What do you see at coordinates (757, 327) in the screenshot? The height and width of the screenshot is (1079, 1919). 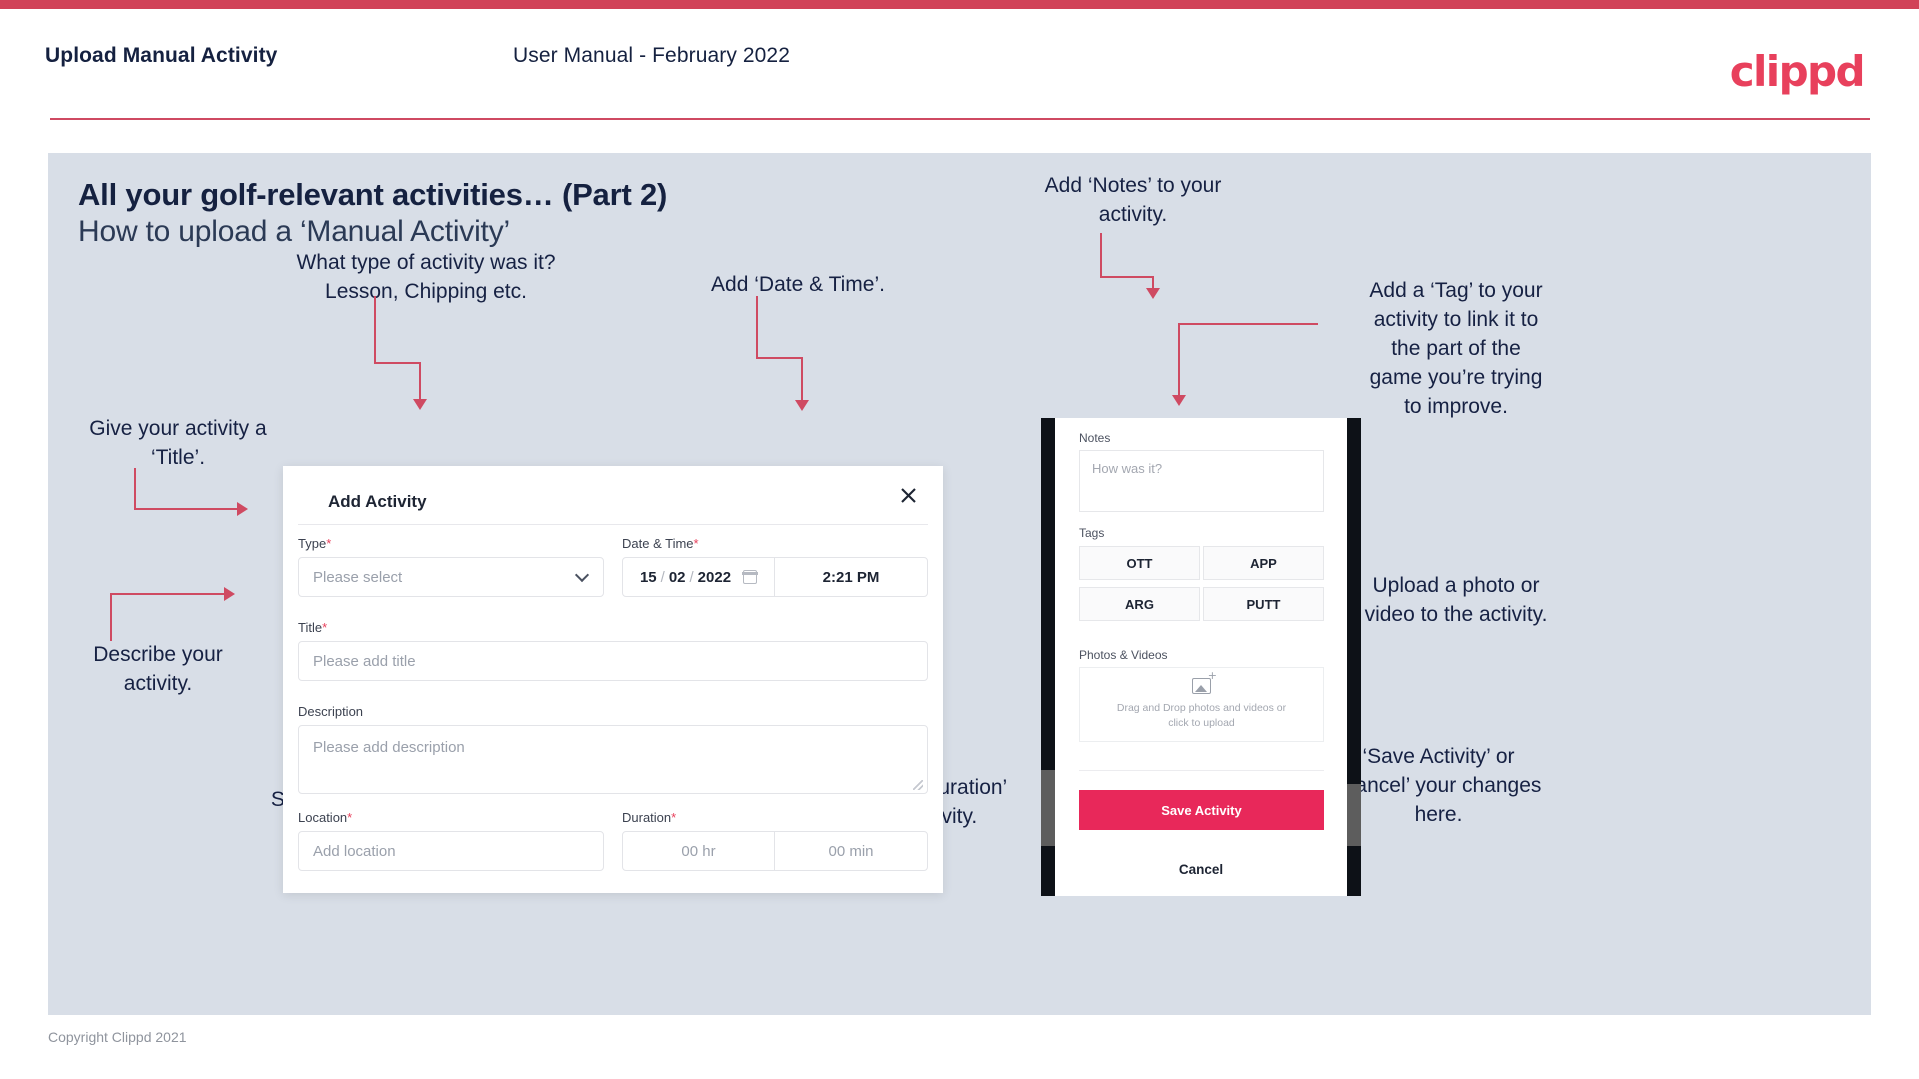 I see `connector-datetime-v1` at bounding box center [757, 327].